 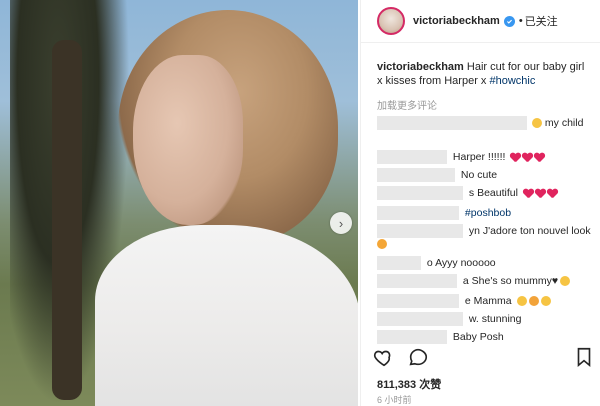 What do you see at coordinates (483, 358) in the screenshot?
I see `post-actions` at bounding box center [483, 358].